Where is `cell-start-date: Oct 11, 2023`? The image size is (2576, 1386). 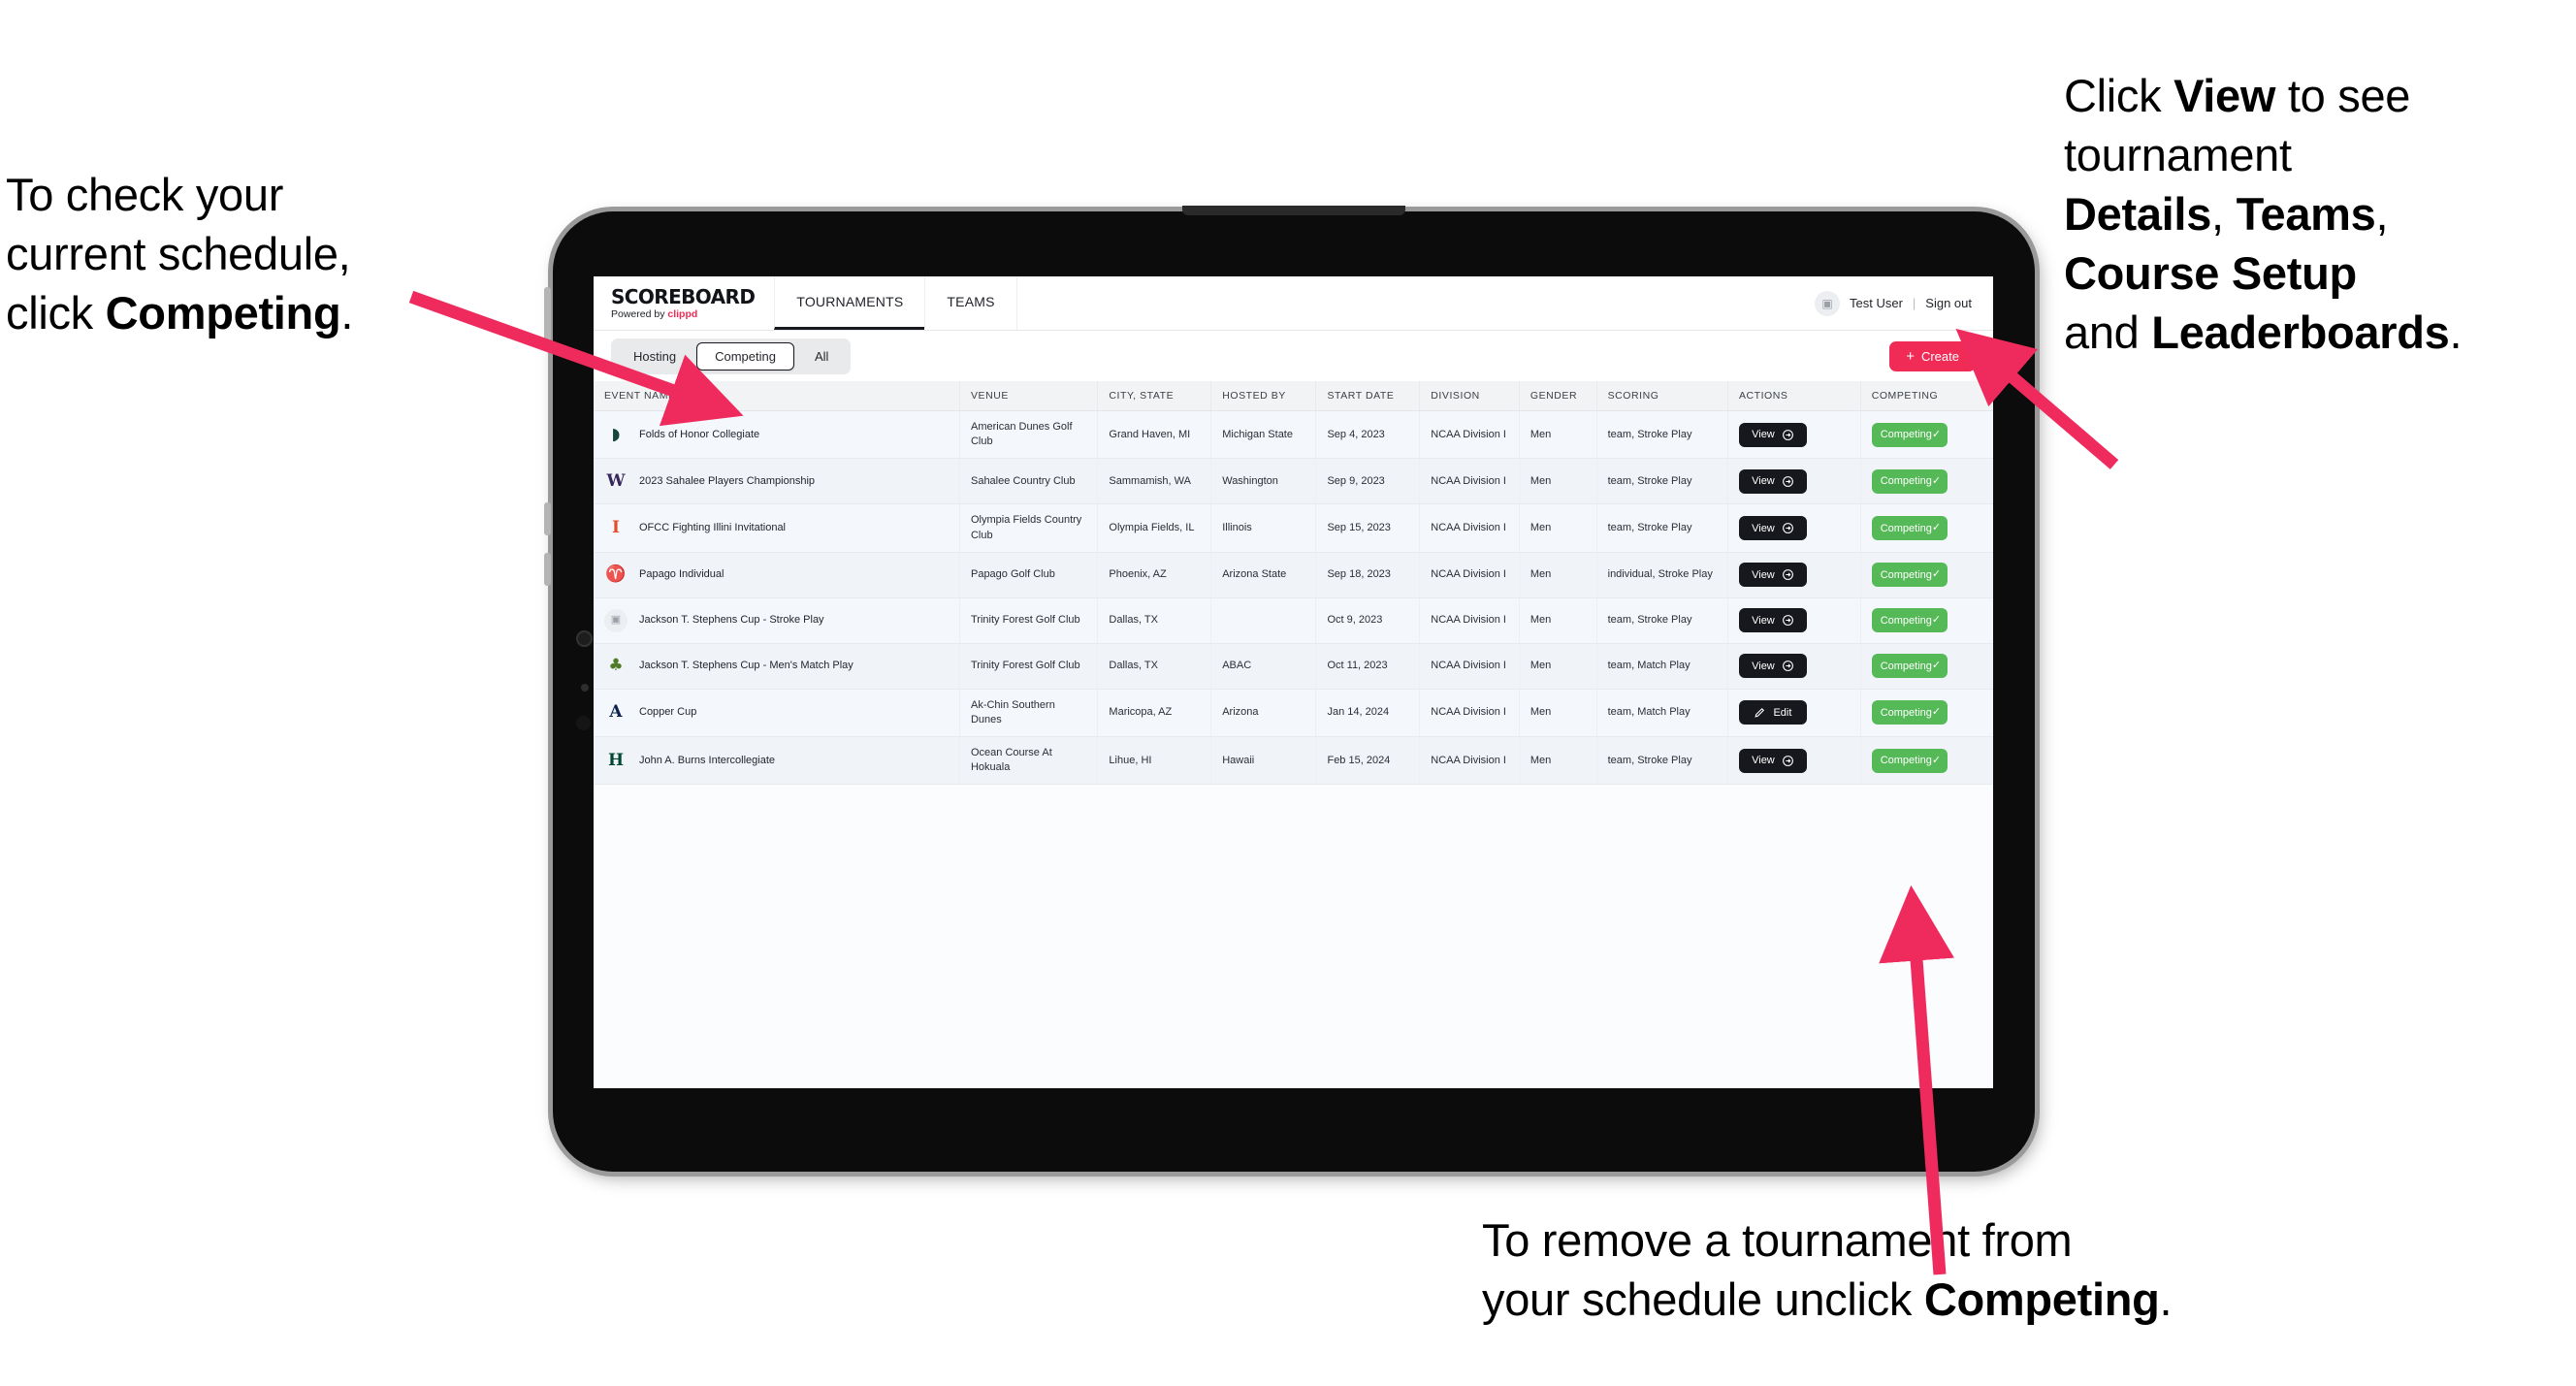 cell-start-date: Oct 11, 2023 is located at coordinates (1368, 666).